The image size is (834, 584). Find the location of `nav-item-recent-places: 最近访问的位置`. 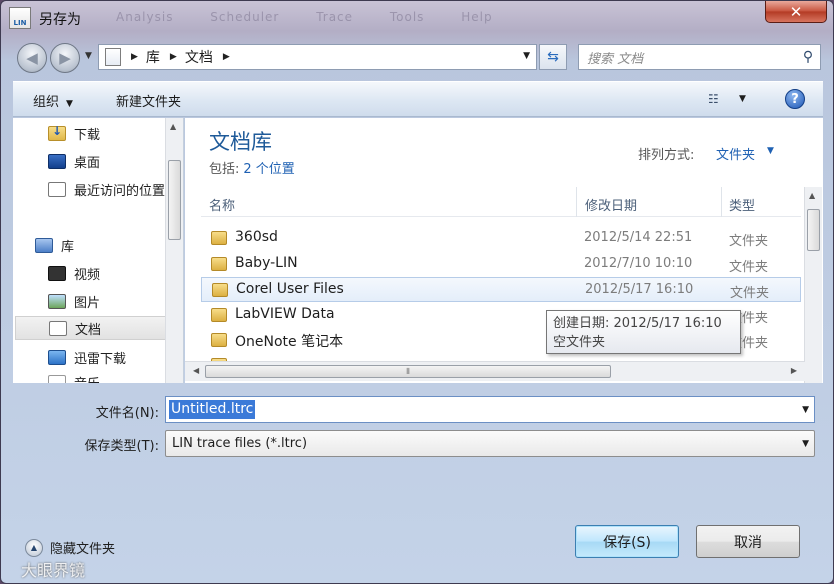

nav-item-recent-places: 最近访问的位置 is located at coordinates (115, 189).